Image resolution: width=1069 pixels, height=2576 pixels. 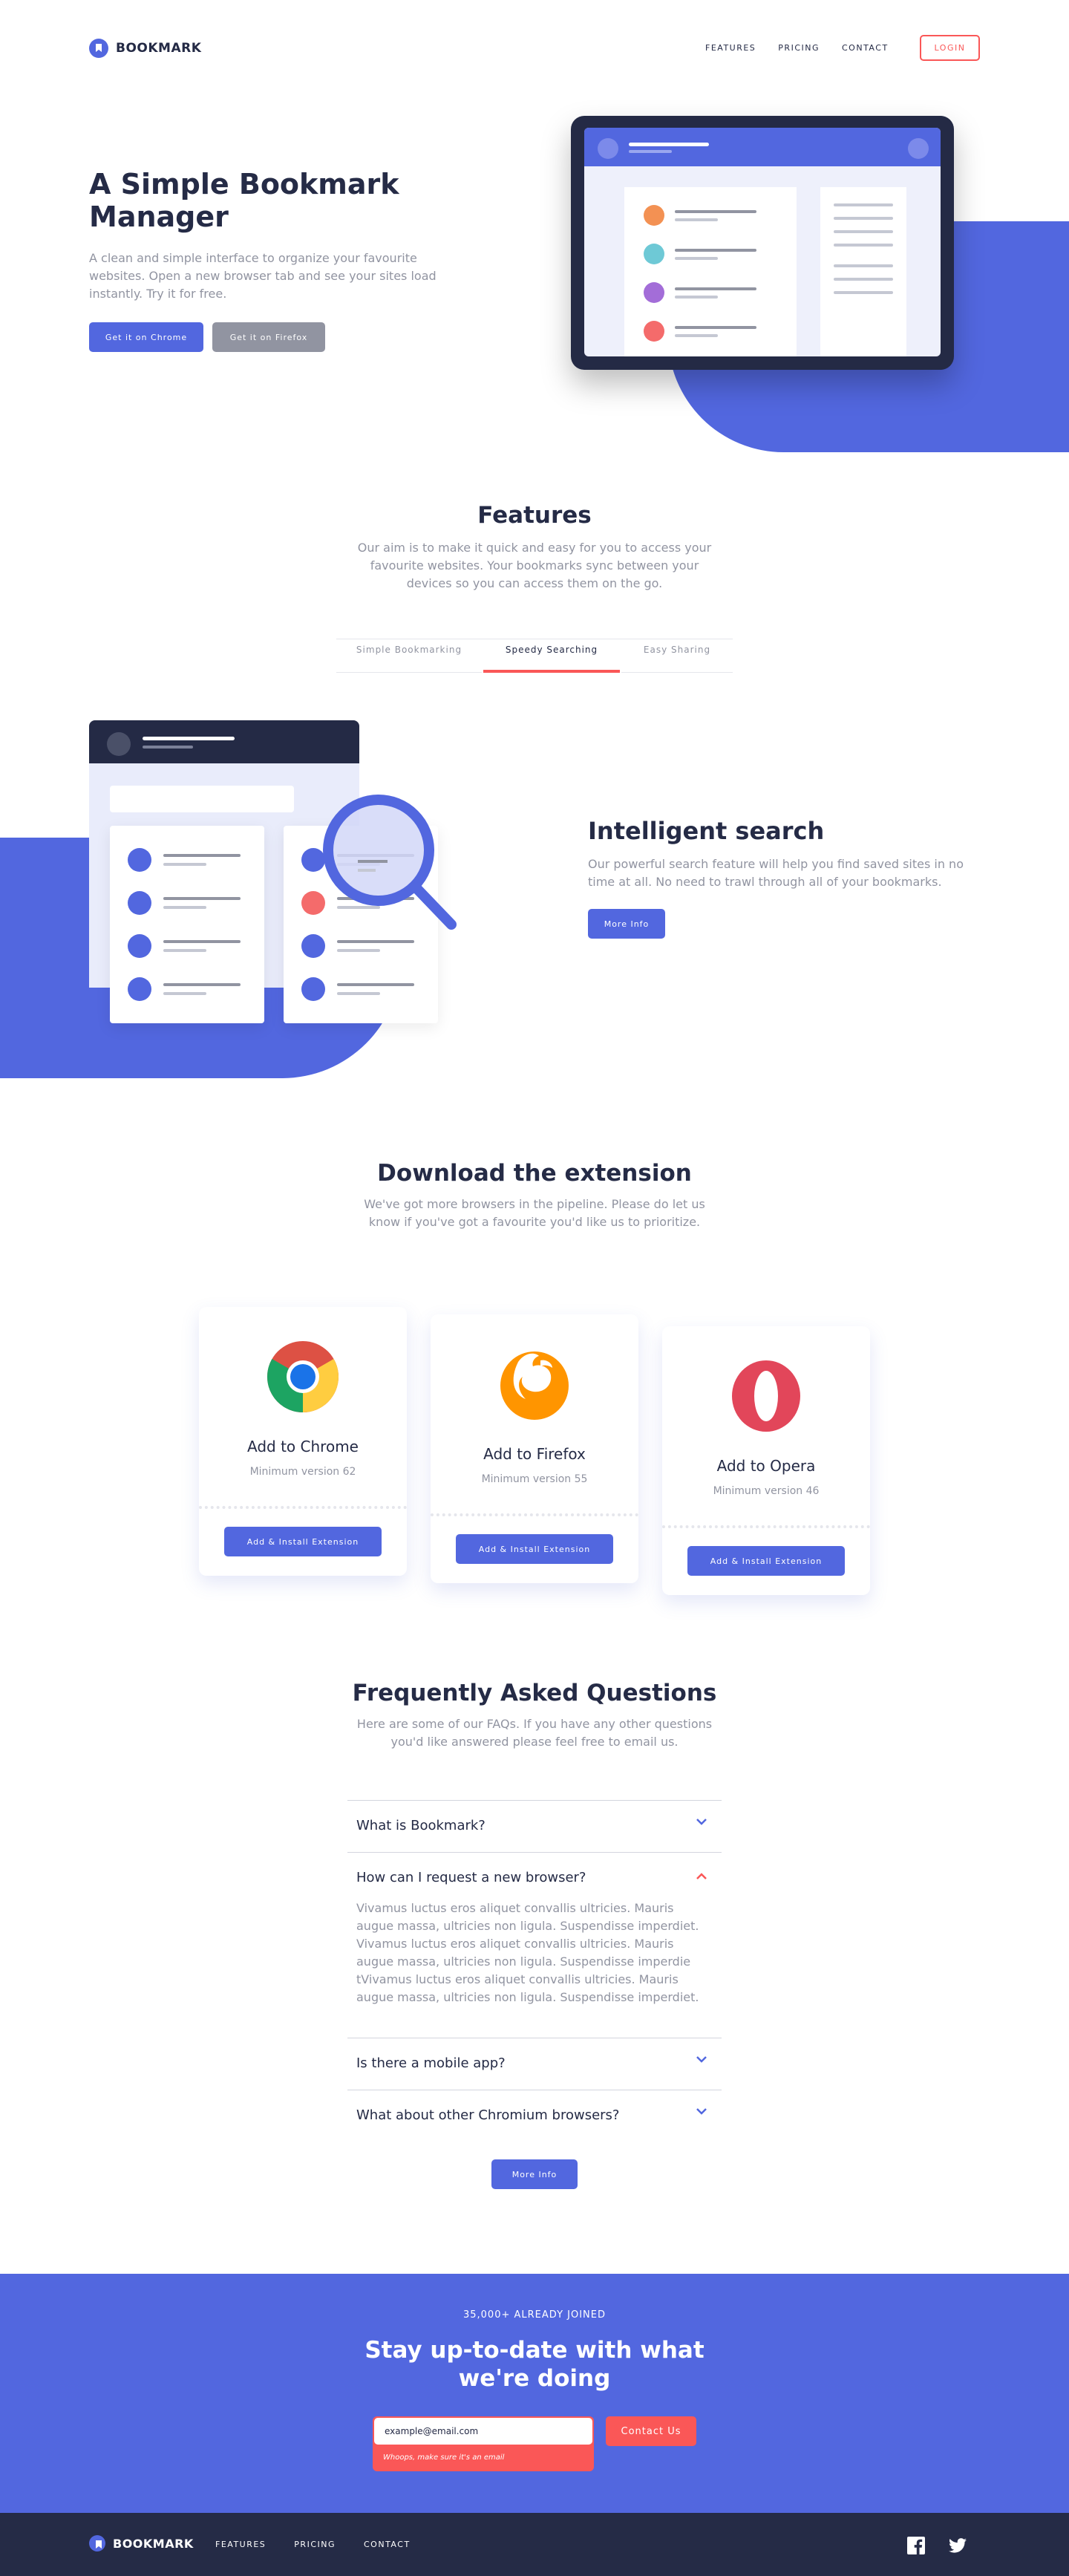 I want to click on get-firefox-button: Get it on Firefox, so click(x=269, y=337).